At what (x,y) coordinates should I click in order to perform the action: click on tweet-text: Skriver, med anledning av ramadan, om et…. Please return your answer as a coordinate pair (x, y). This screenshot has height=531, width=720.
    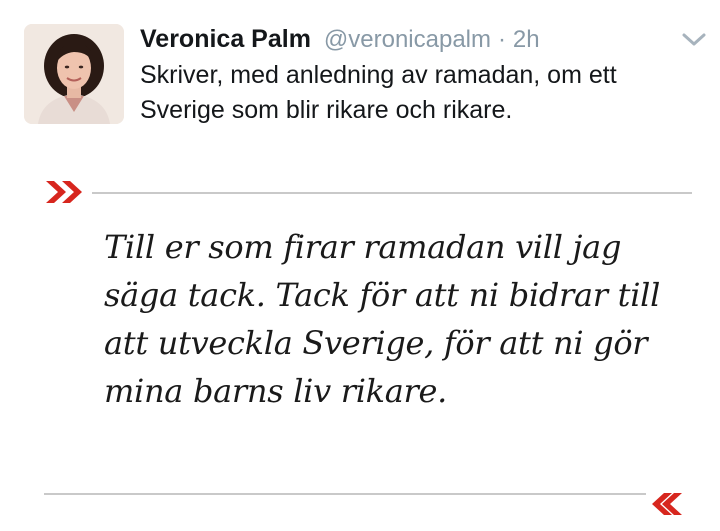
    Looking at the image, I should click on (378, 92).